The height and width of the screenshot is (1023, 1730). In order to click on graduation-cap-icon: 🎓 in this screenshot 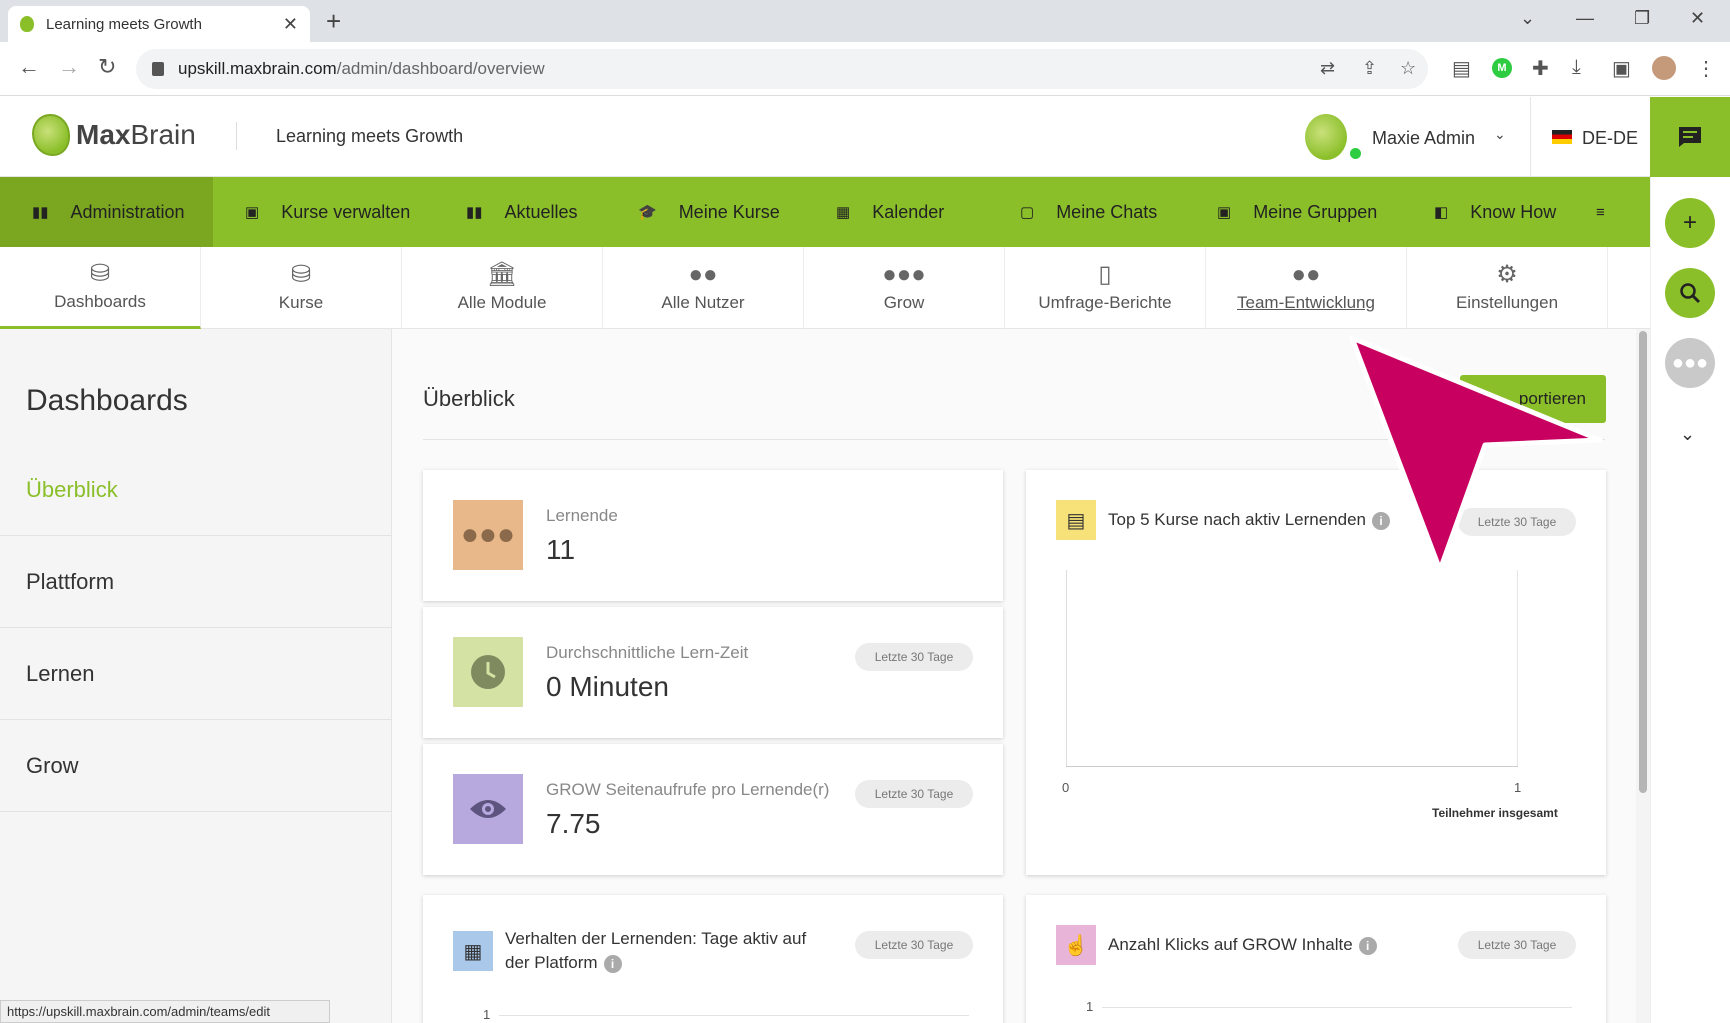, I will do `click(647, 212)`.